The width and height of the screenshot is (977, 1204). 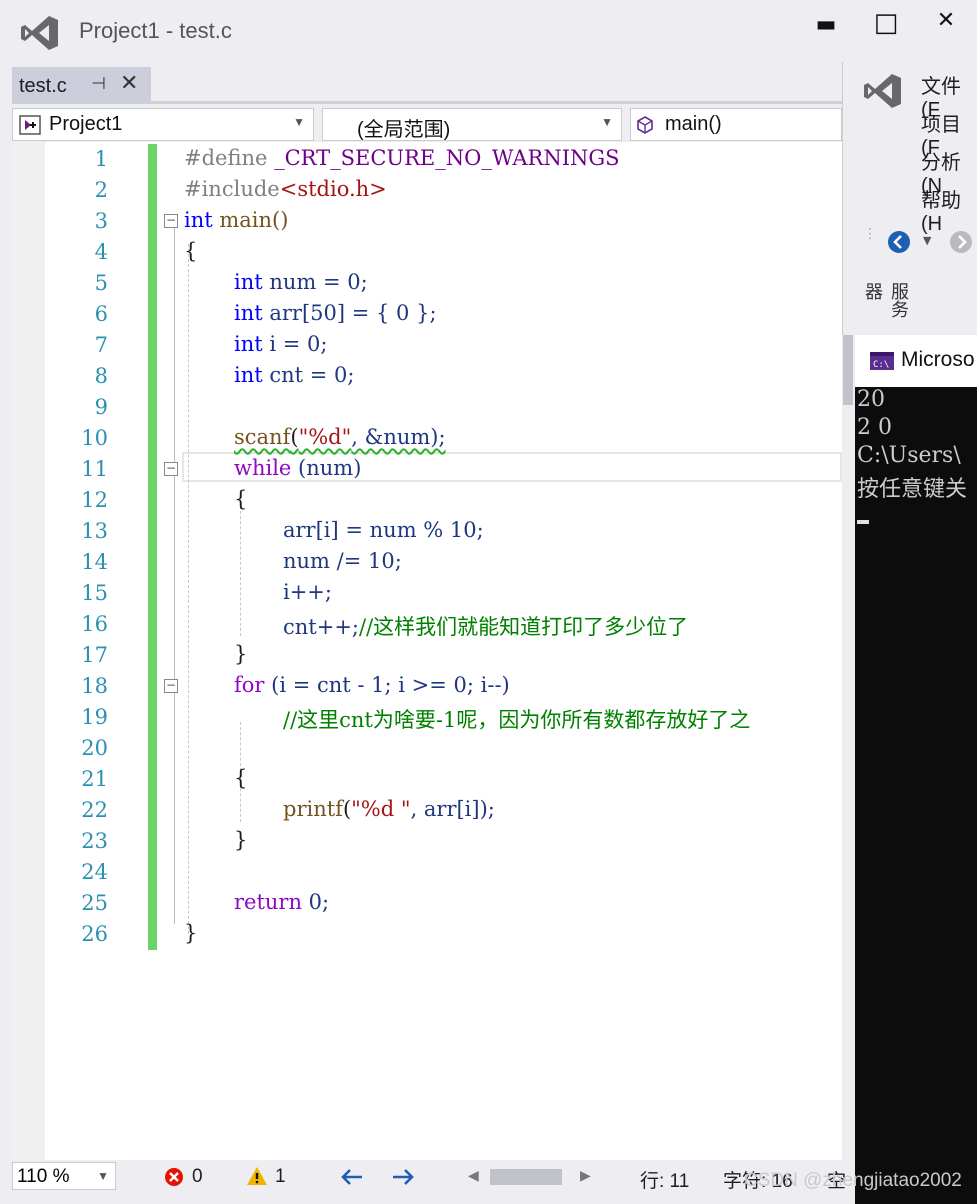 What do you see at coordinates (427, 84) in the screenshot?
I see `document-tab-strip: test.c ⊣ ✕` at bounding box center [427, 84].